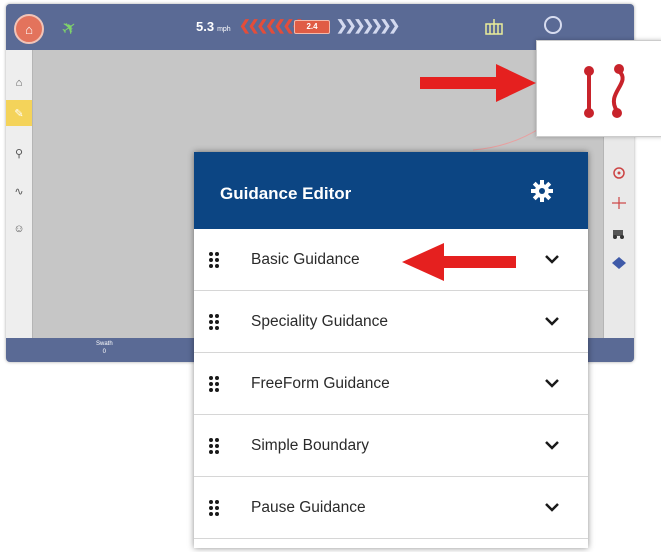  What do you see at coordinates (104, 348) in the screenshot?
I see `swath-readout: Swath 0` at bounding box center [104, 348].